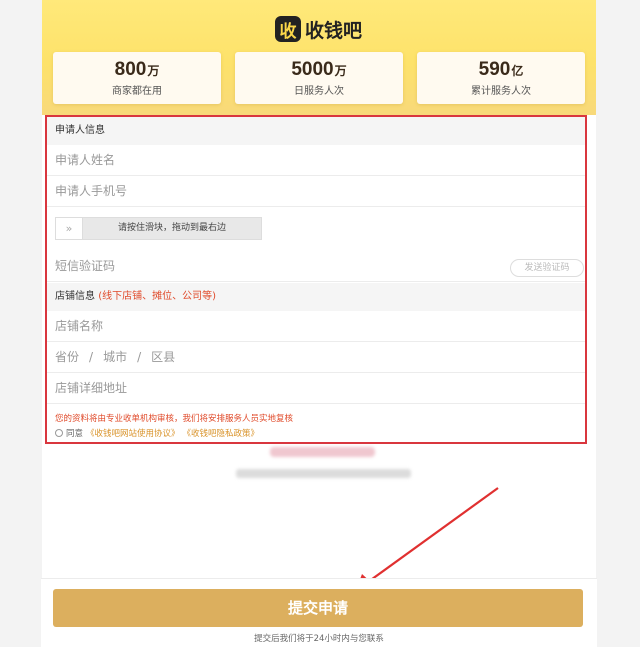 The width and height of the screenshot is (640, 647). Describe the element at coordinates (319, 639) in the screenshot. I see `submit-note: 提交后我们将于24小时内与您联系` at that location.